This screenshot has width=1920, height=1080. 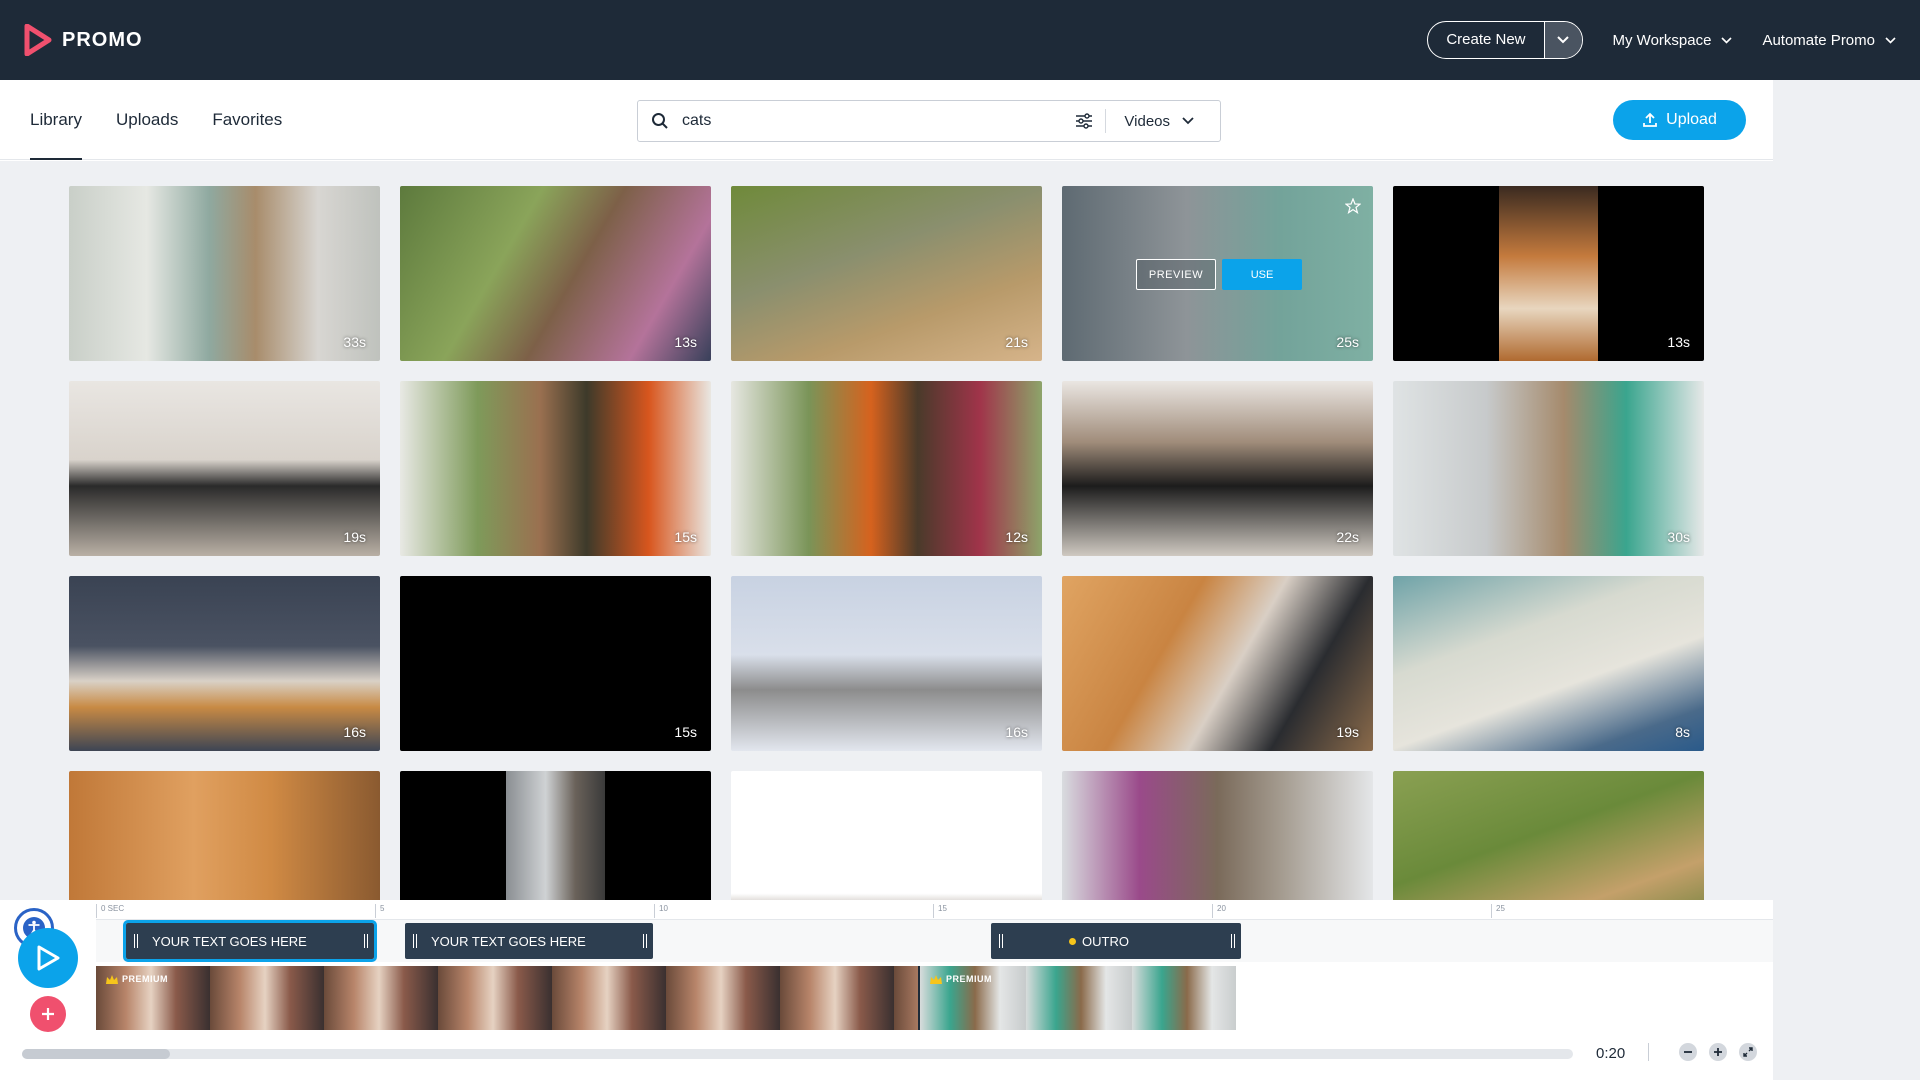 I want to click on my-workspace-menu: My Workspace, so click(x=1673, y=40).